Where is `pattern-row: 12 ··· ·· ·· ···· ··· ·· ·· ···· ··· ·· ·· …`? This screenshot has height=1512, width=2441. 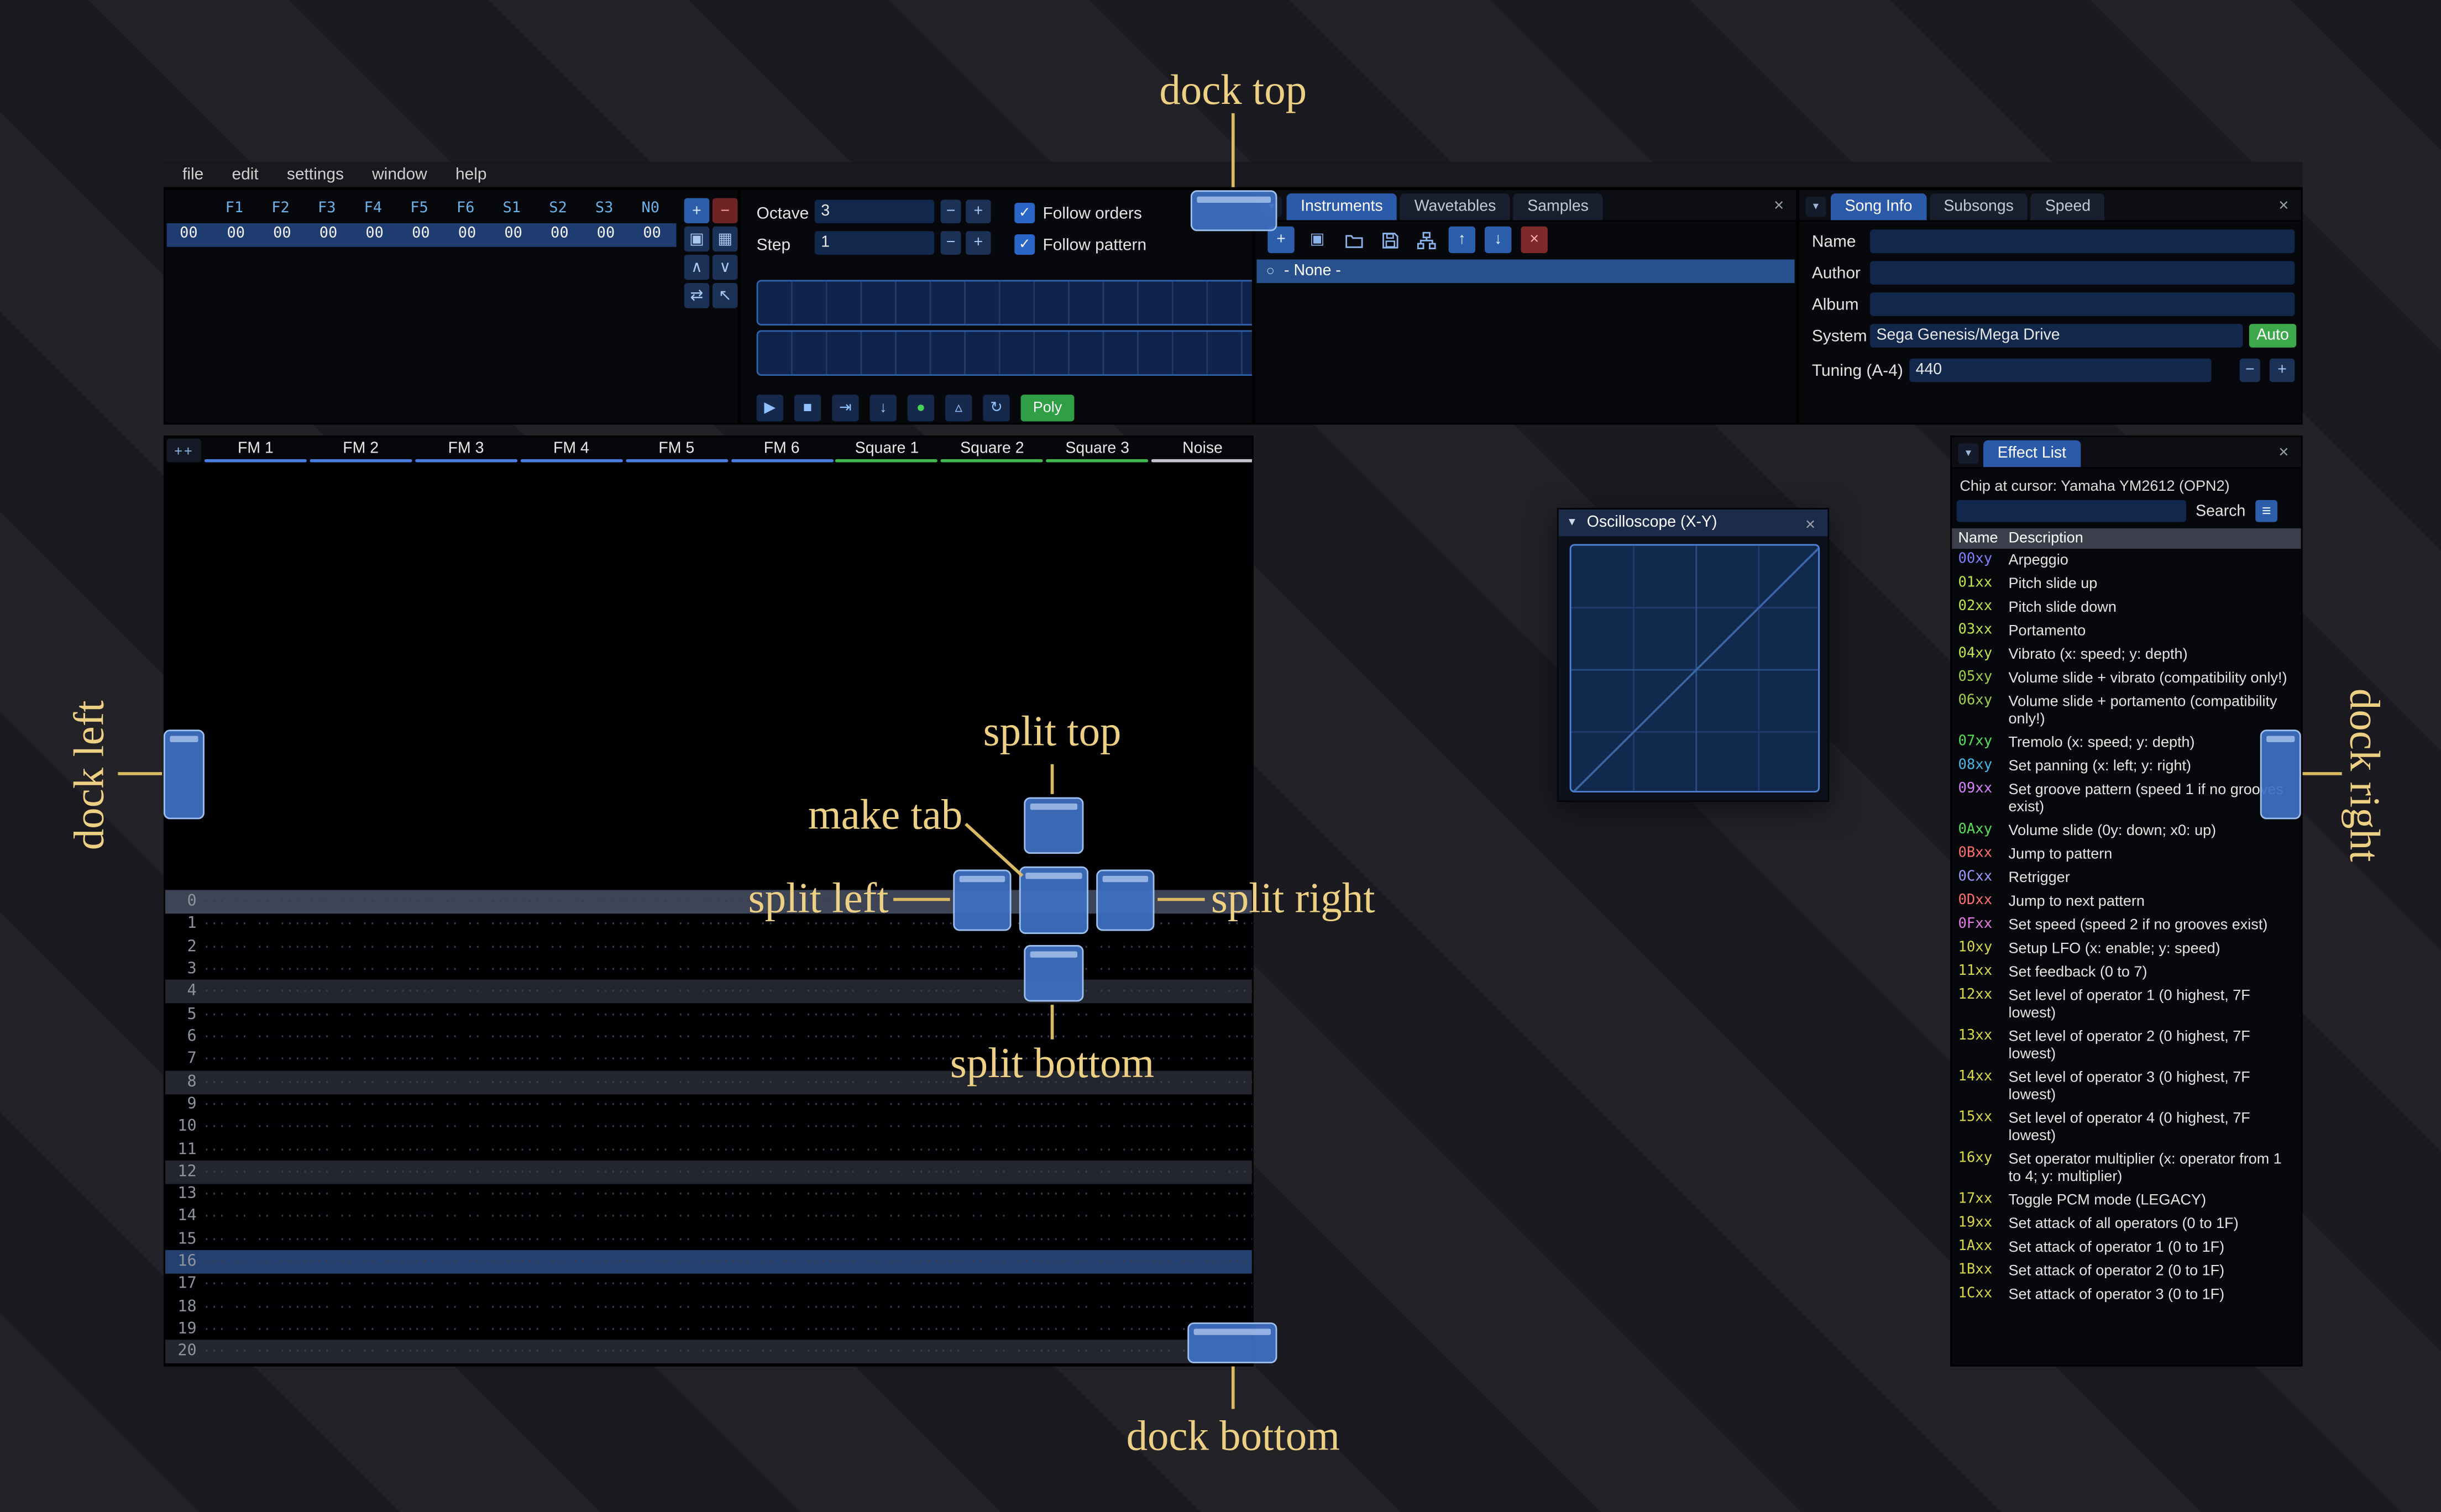 pattern-row: 12 ··· ·· ·· ···· ··· ·· ·· ···· ··· ·· ·· … is located at coordinates (708, 1172).